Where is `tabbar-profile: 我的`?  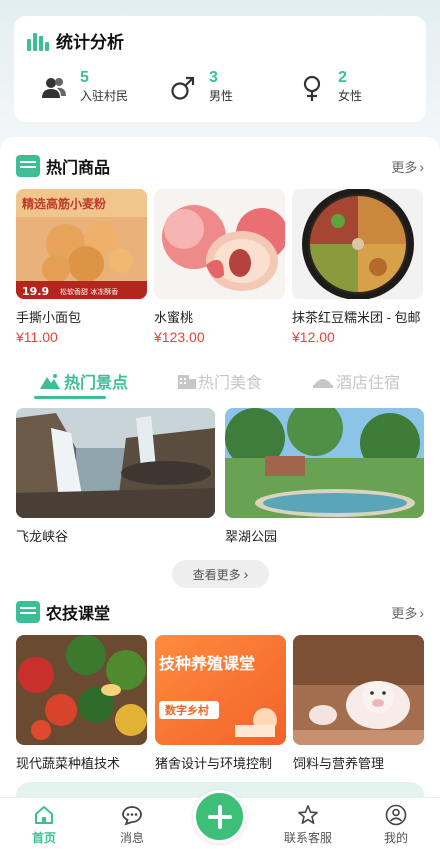 tabbar-profile: 我的 is located at coordinates (396, 825).